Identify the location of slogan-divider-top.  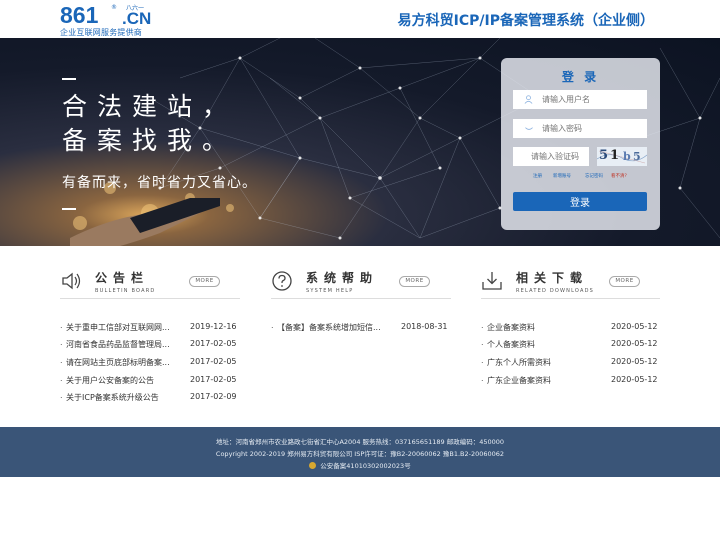
(69, 79).